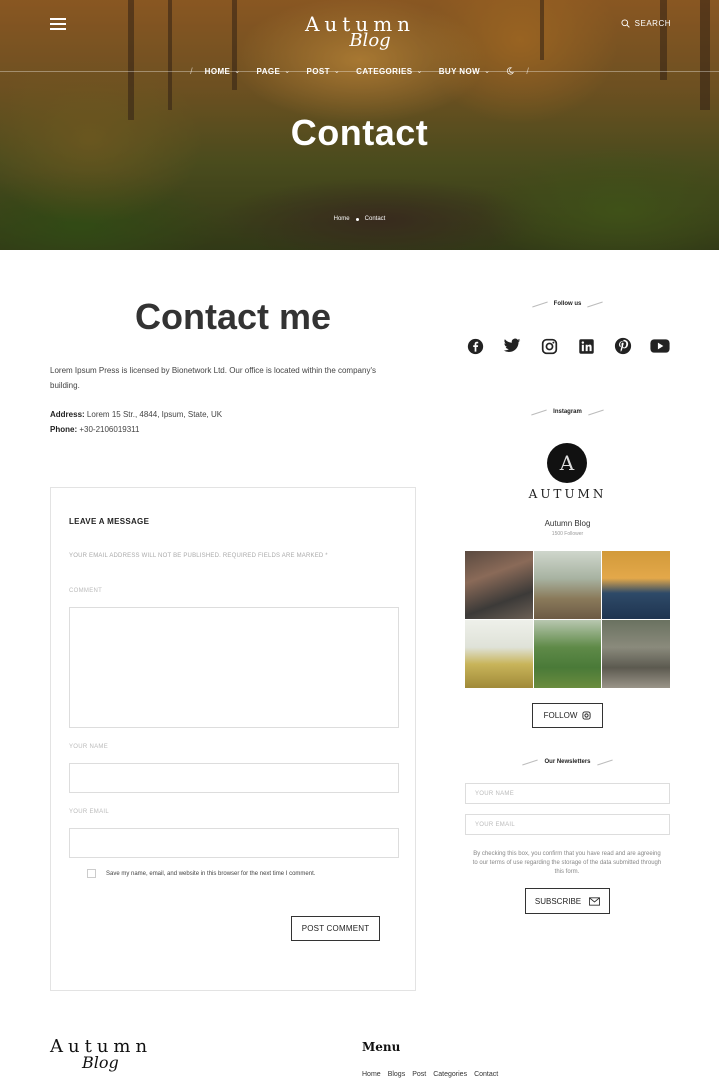  I want to click on hamburger-menu-button, so click(58, 25).